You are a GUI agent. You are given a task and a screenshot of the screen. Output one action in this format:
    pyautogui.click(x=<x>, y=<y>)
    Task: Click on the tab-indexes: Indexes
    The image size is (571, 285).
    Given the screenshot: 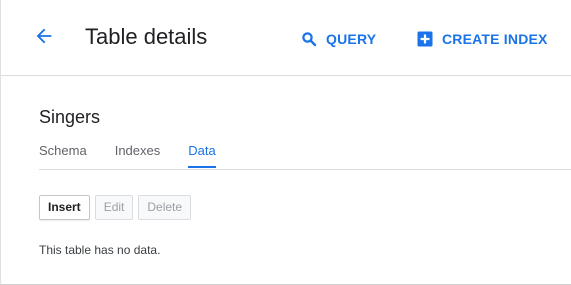 What is the action you would take?
    pyautogui.click(x=138, y=156)
    